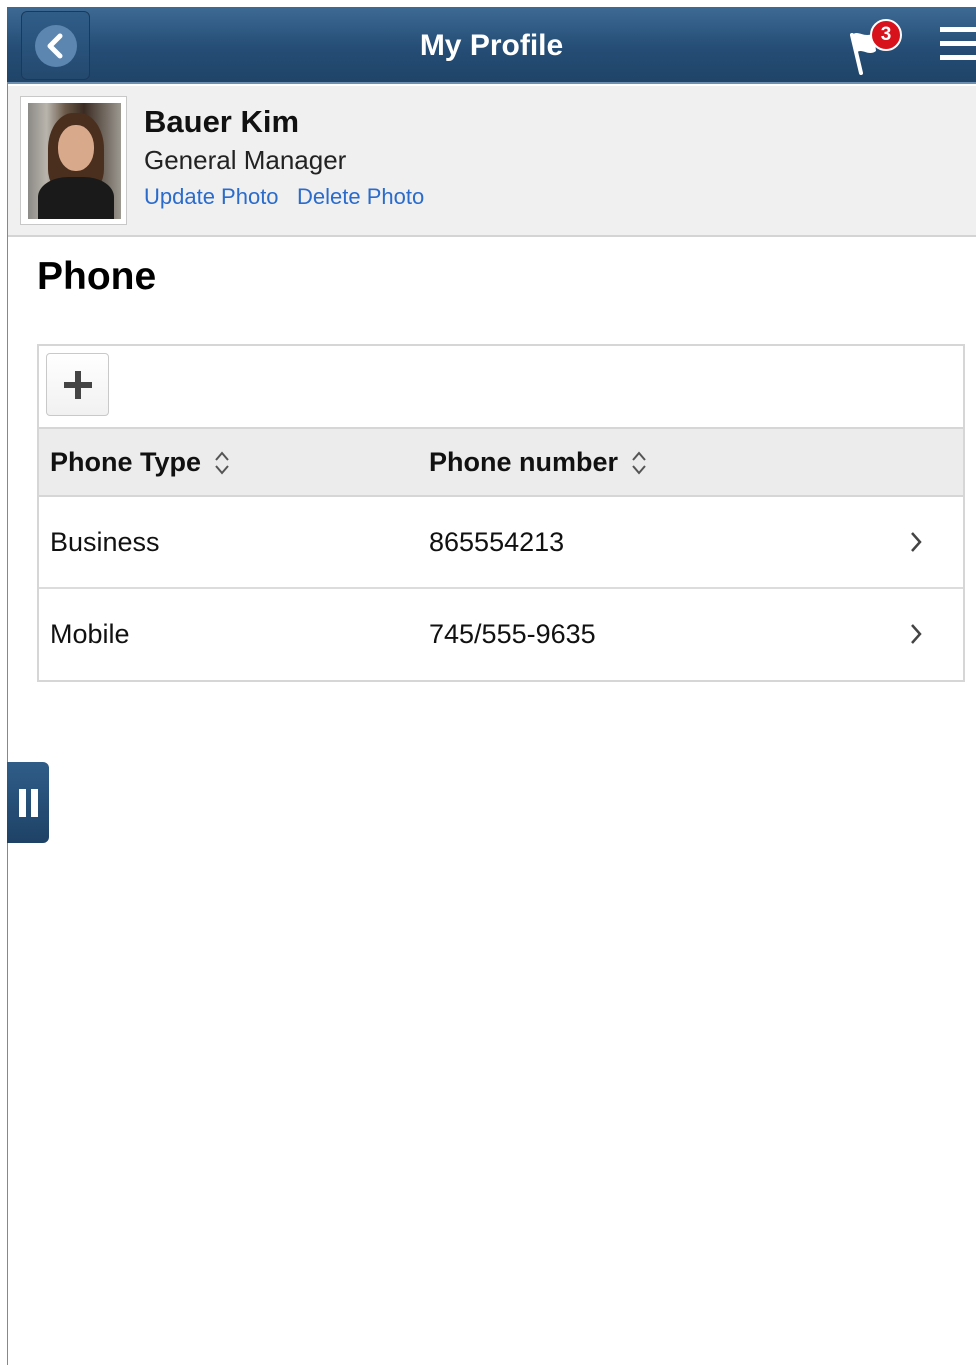 The height and width of the screenshot is (1365, 976). I want to click on phone-type-cell: Business, so click(105, 542).